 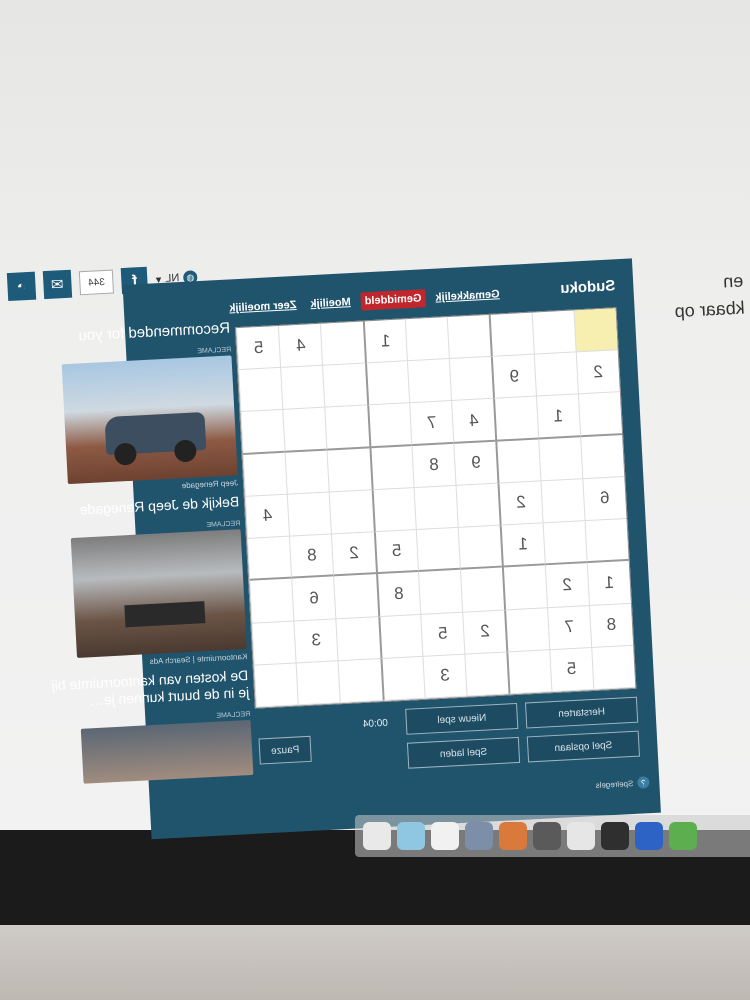 What do you see at coordinates (330, 303) in the screenshot?
I see `tab-moeilijk: Moeilijk` at bounding box center [330, 303].